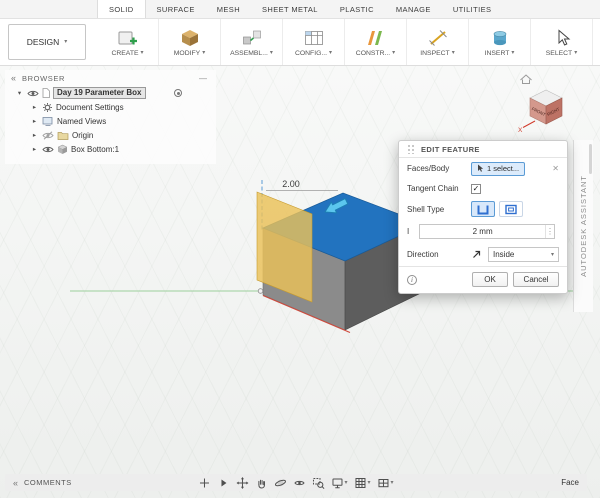 The height and width of the screenshot is (498, 600). What do you see at coordinates (48, 482) in the screenshot?
I see `comments-panel-label: COMMENTS` at bounding box center [48, 482].